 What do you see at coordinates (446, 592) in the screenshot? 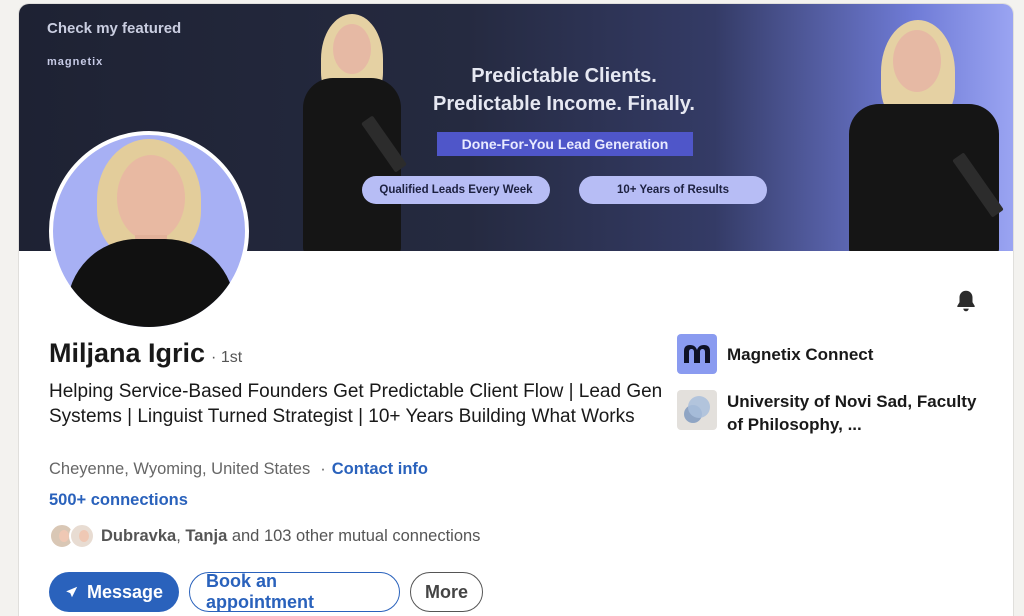
I see `more-button: More` at bounding box center [446, 592].